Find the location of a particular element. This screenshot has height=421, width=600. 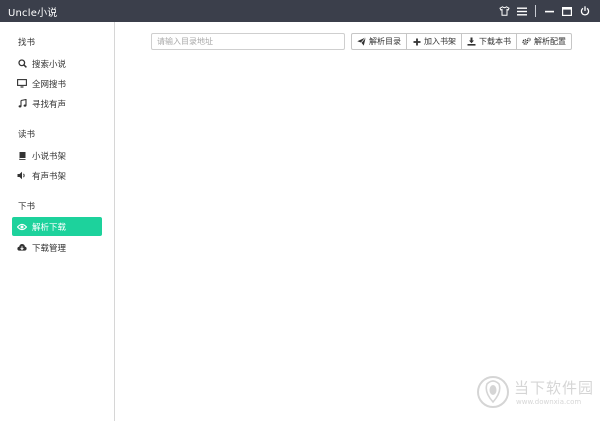

sidebar-item-web-search: 全网搜书 is located at coordinates (57, 83).